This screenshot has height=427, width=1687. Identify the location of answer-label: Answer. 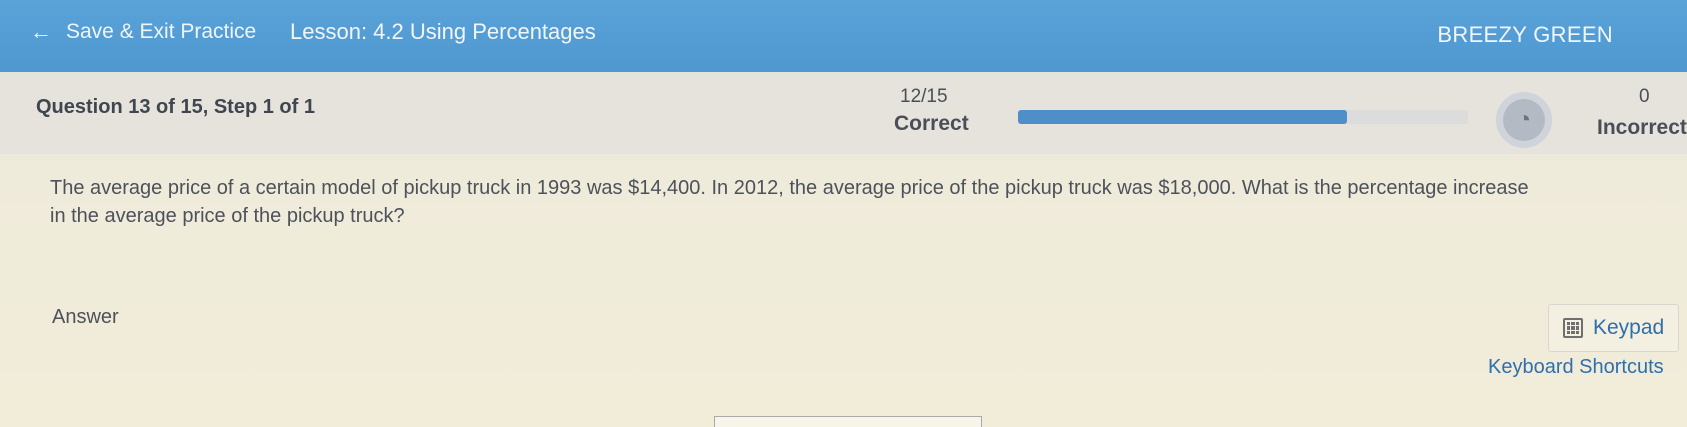
(85, 317).